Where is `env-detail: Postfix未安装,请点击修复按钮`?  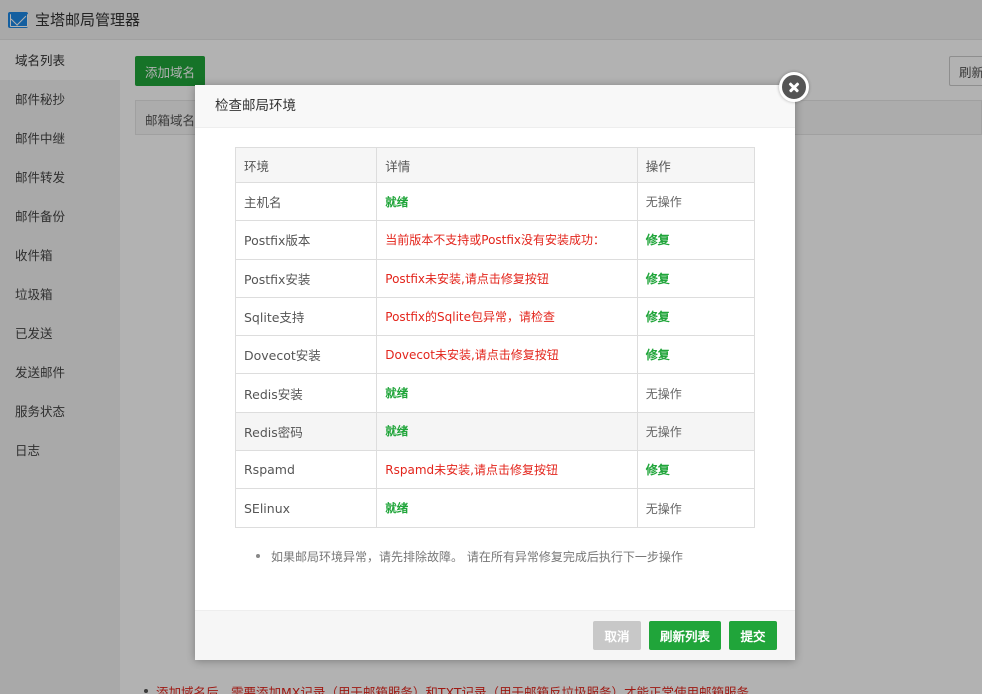
env-detail: Postfix未安装,请点击修复按钮 is located at coordinates (507, 278).